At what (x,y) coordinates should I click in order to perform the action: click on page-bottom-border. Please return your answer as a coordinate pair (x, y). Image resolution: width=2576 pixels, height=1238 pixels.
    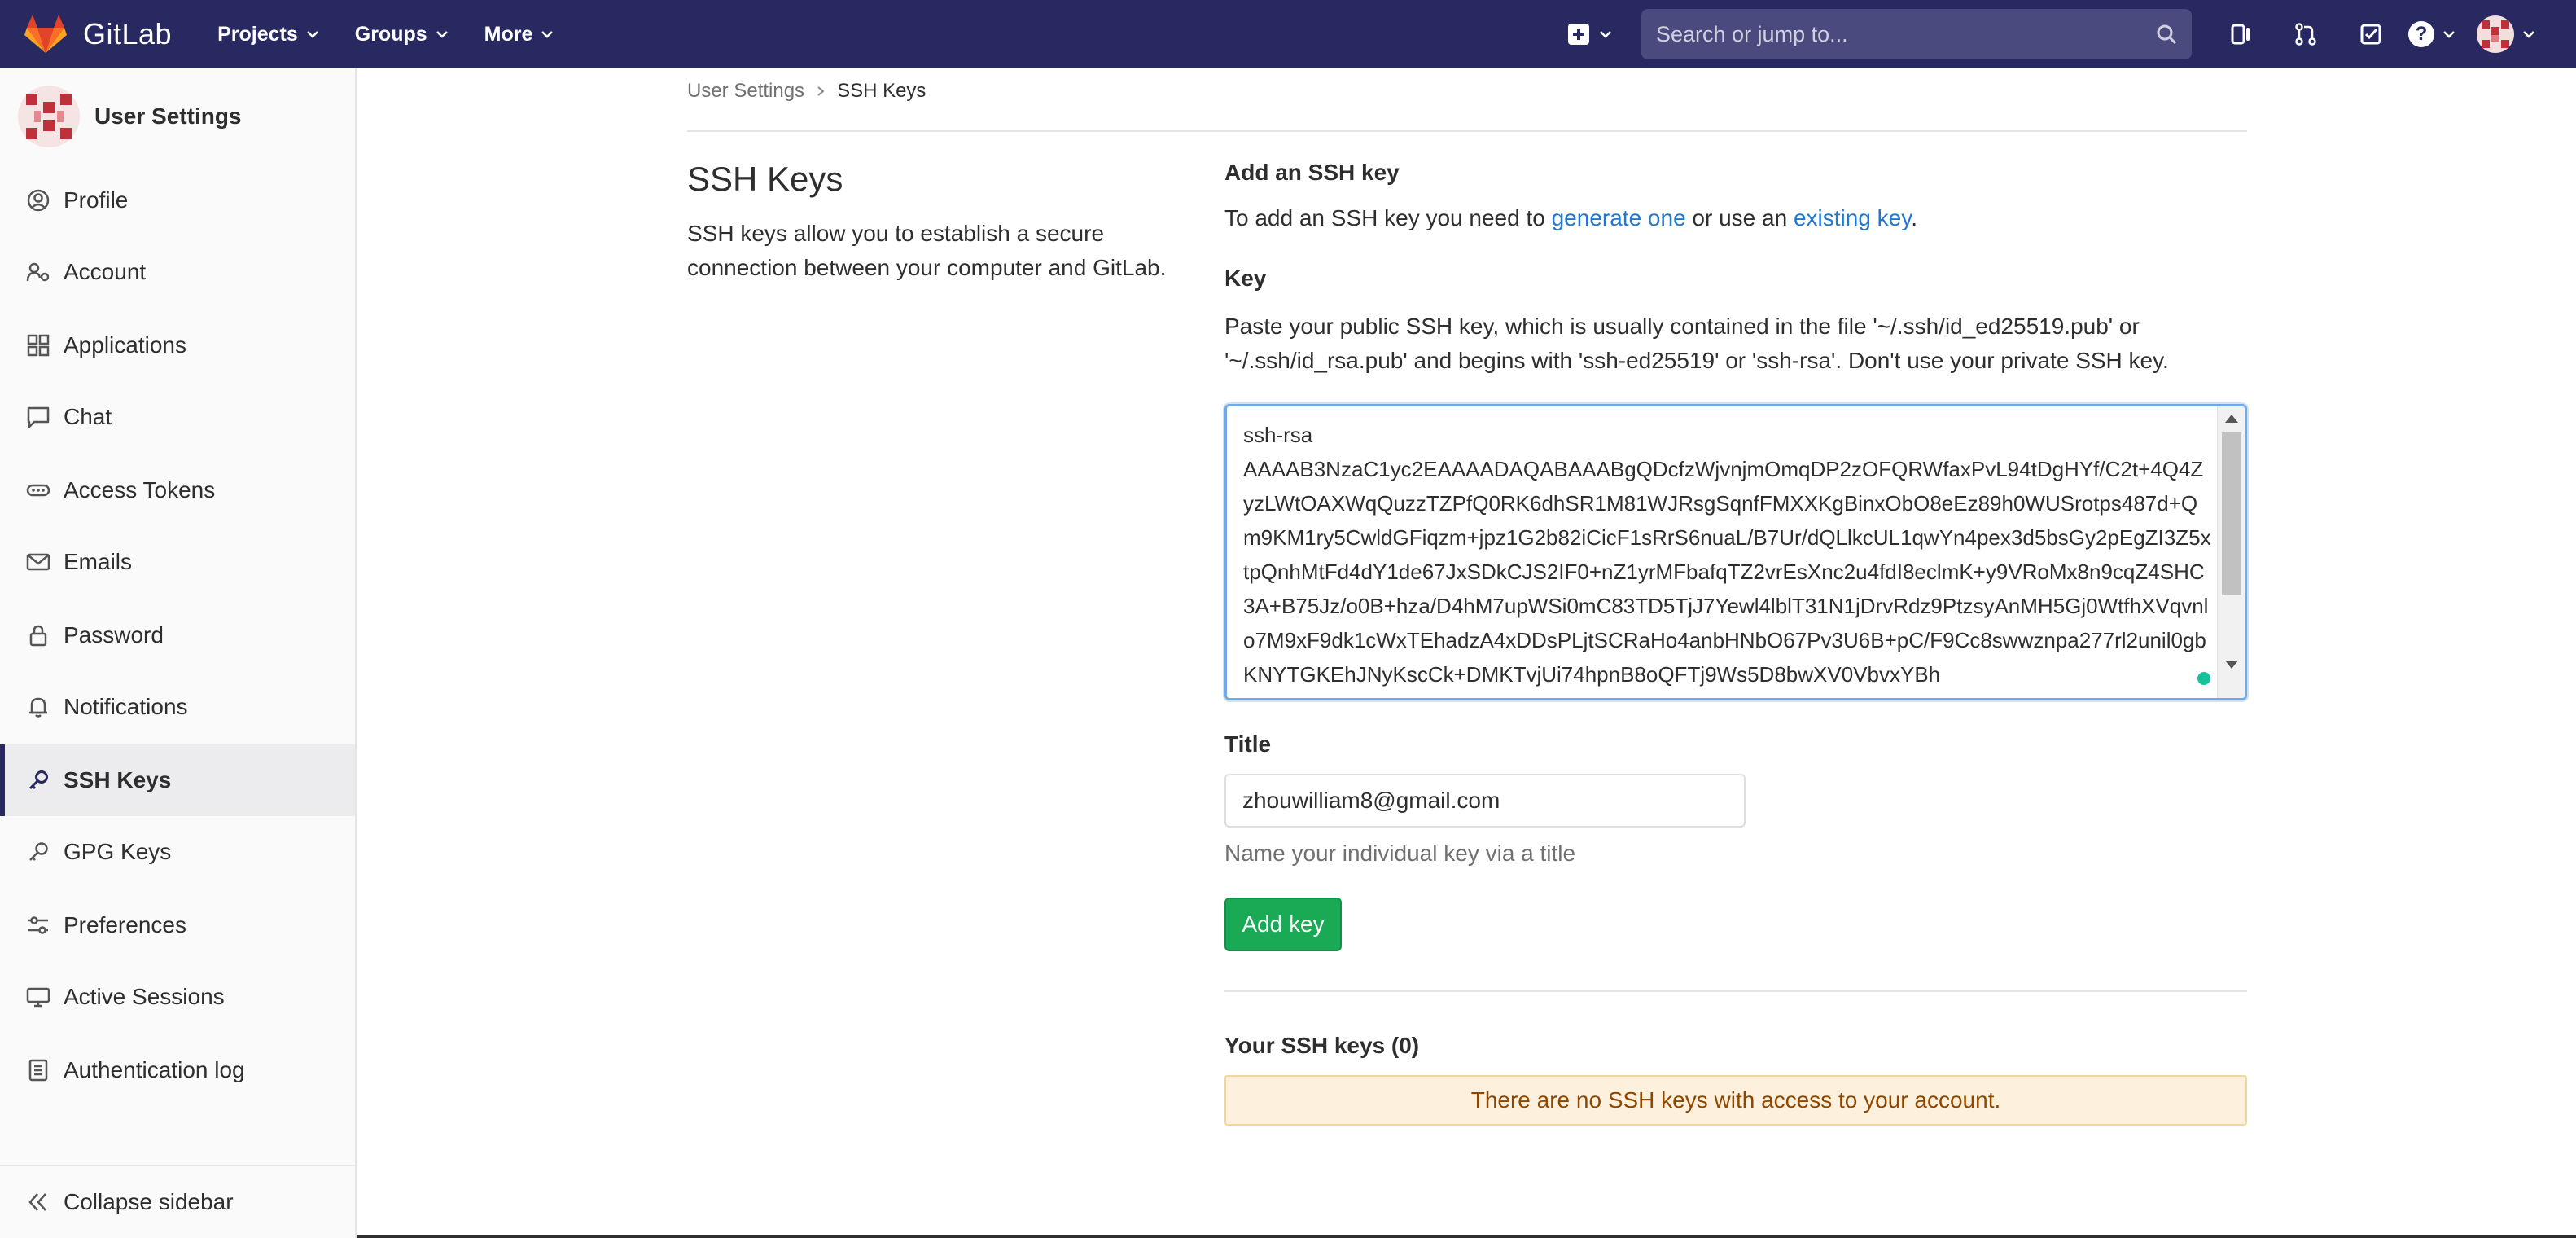
    Looking at the image, I should click on (1466, 1236).